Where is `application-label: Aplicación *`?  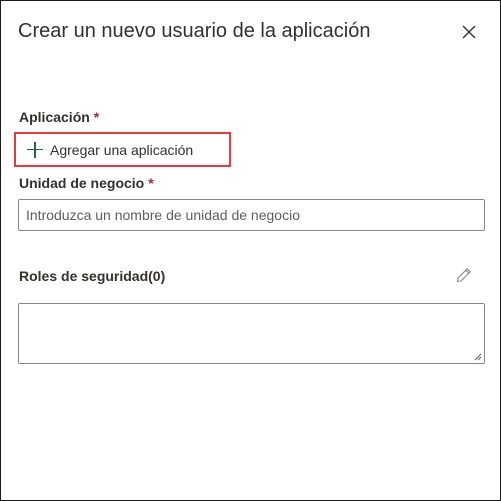
application-label: Aplicación * is located at coordinates (59, 117).